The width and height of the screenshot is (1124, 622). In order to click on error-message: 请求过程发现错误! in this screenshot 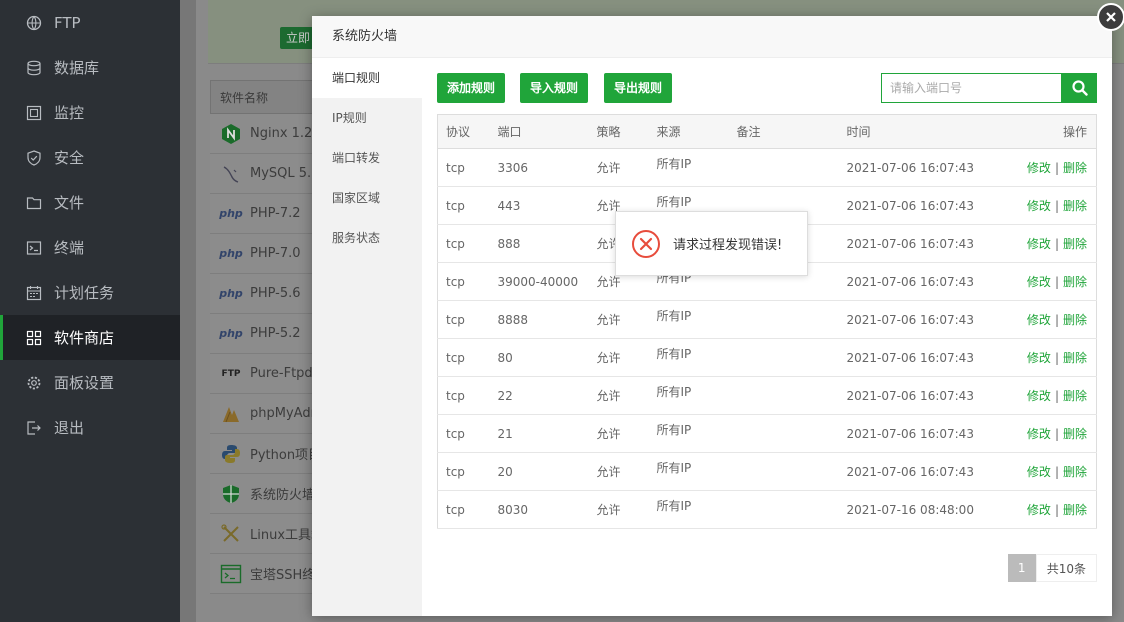, I will do `click(728, 245)`.